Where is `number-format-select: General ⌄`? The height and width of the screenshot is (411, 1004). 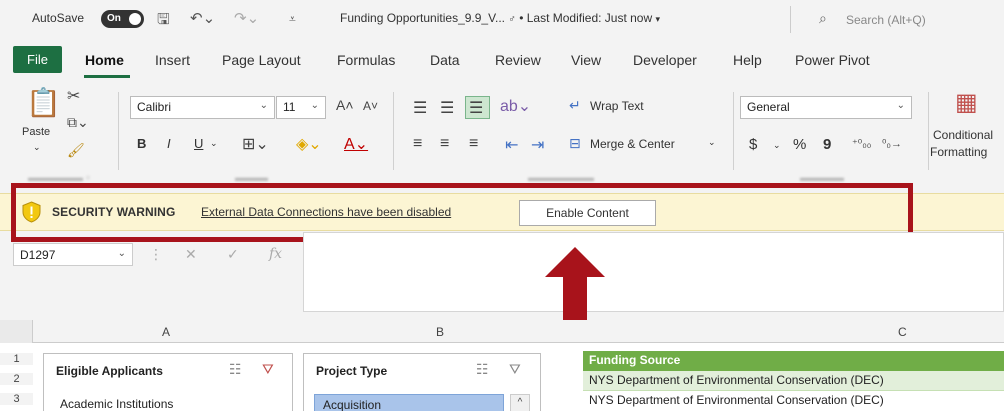
number-format-select: General ⌄ is located at coordinates (826, 107).